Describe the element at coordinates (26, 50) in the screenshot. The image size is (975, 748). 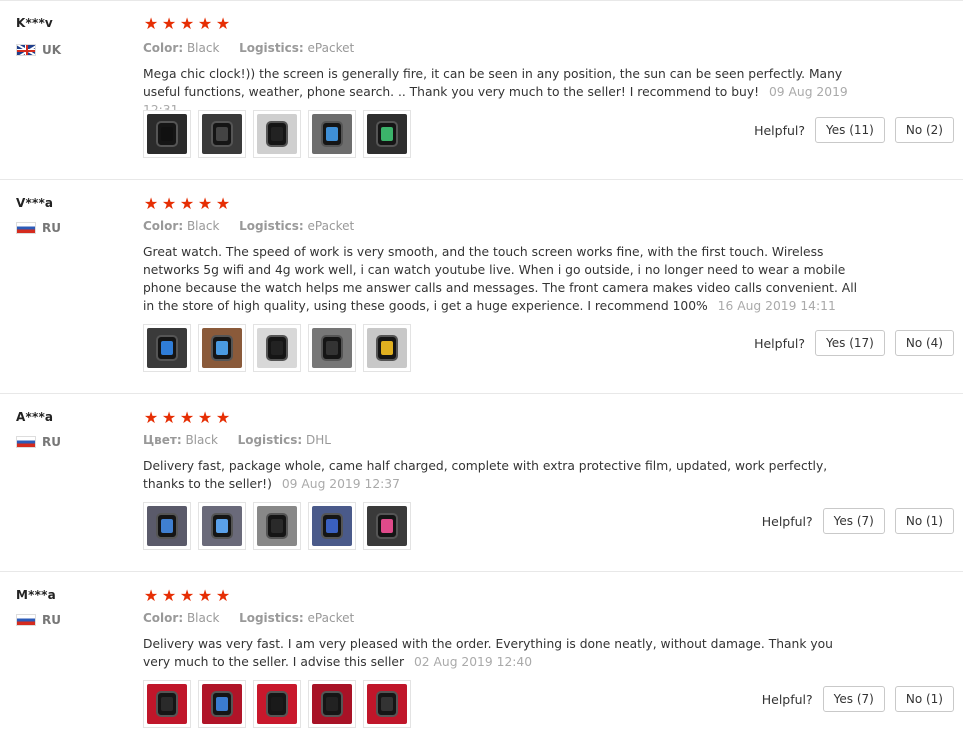
I see `uk-flag-icon` at that location.